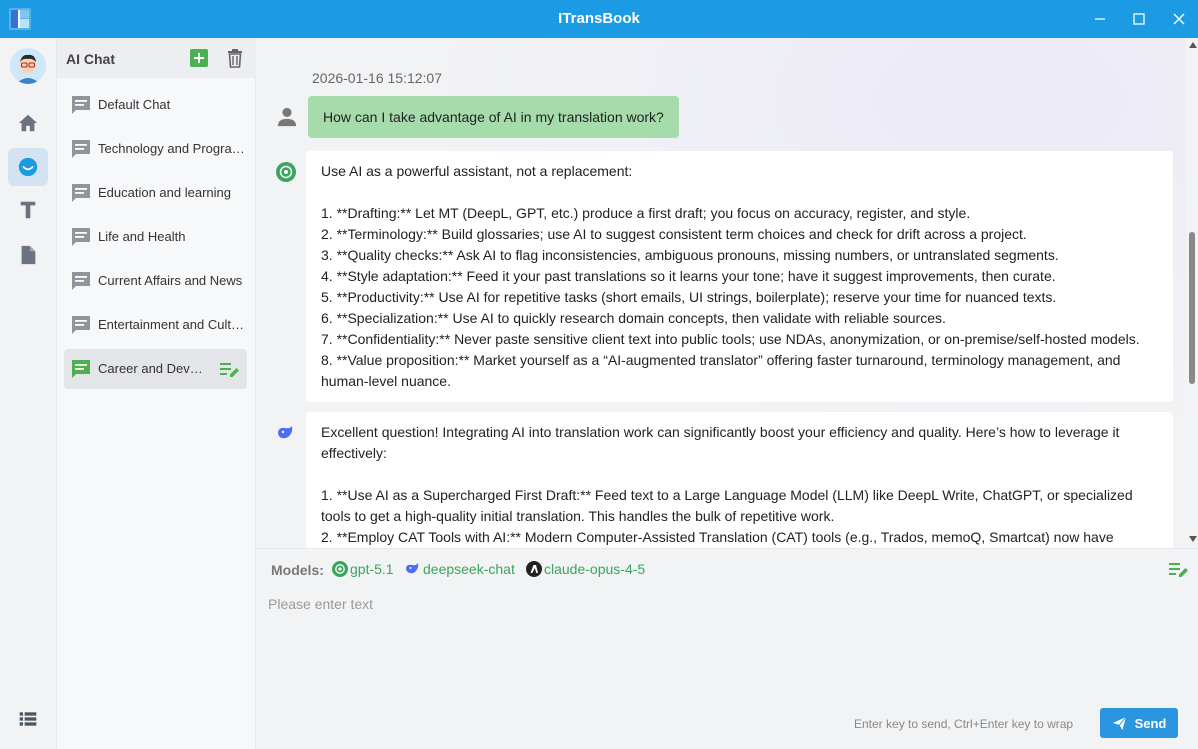  What do you see at coordinates (1179, 19) in the screenshot?
I see `close-icon` at bounding box center [1179, 19].